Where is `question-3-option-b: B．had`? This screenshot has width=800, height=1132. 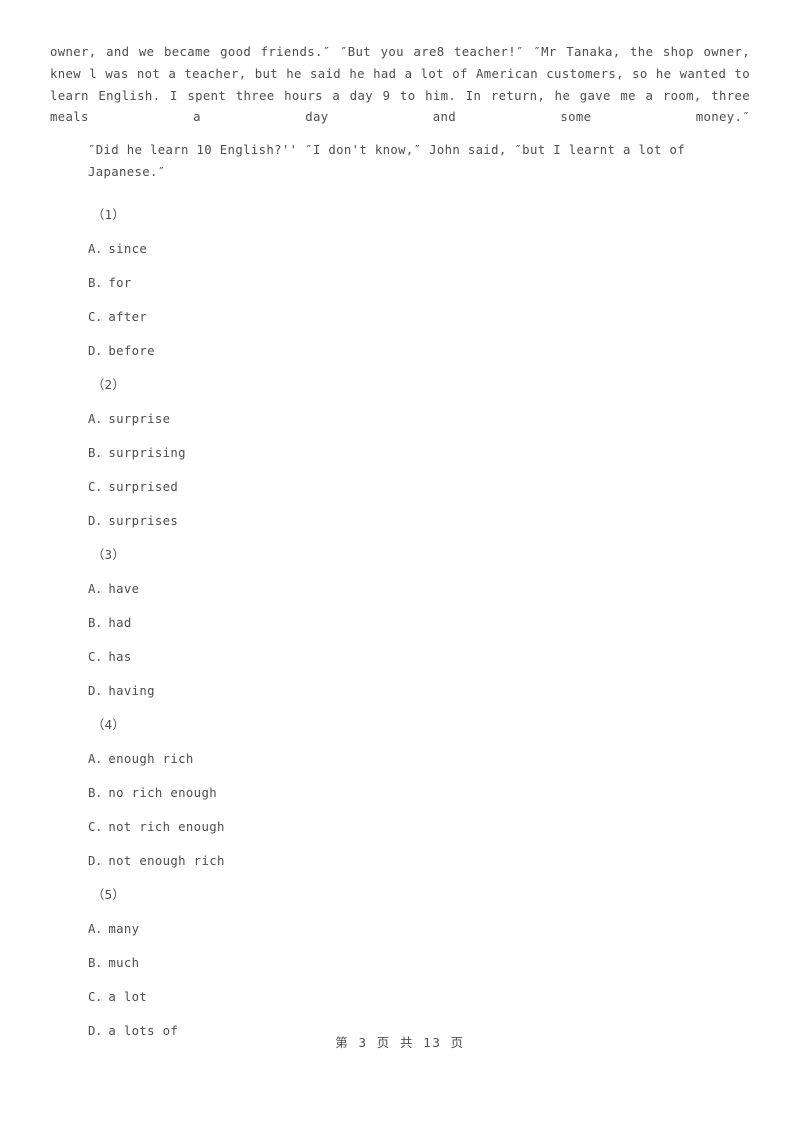
question-3-option-b: B．had is located at coordinates (400, 623).